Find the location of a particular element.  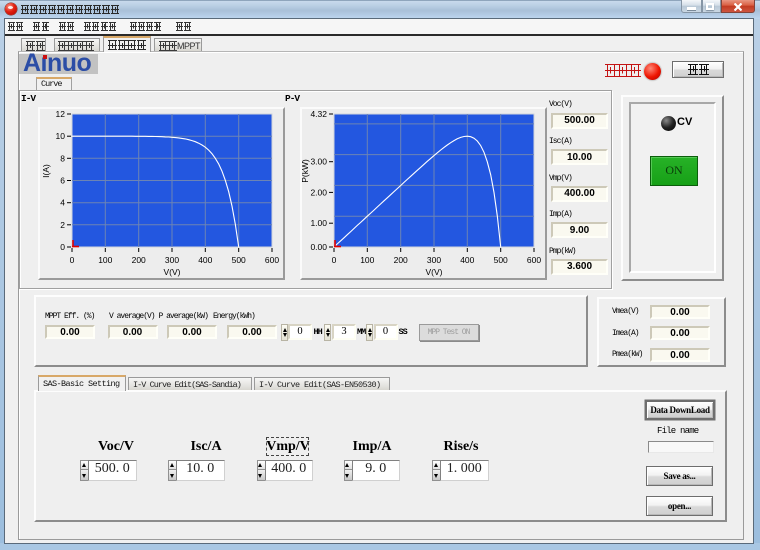

svg-text: 3.00 is located at coordinates (318, 162).